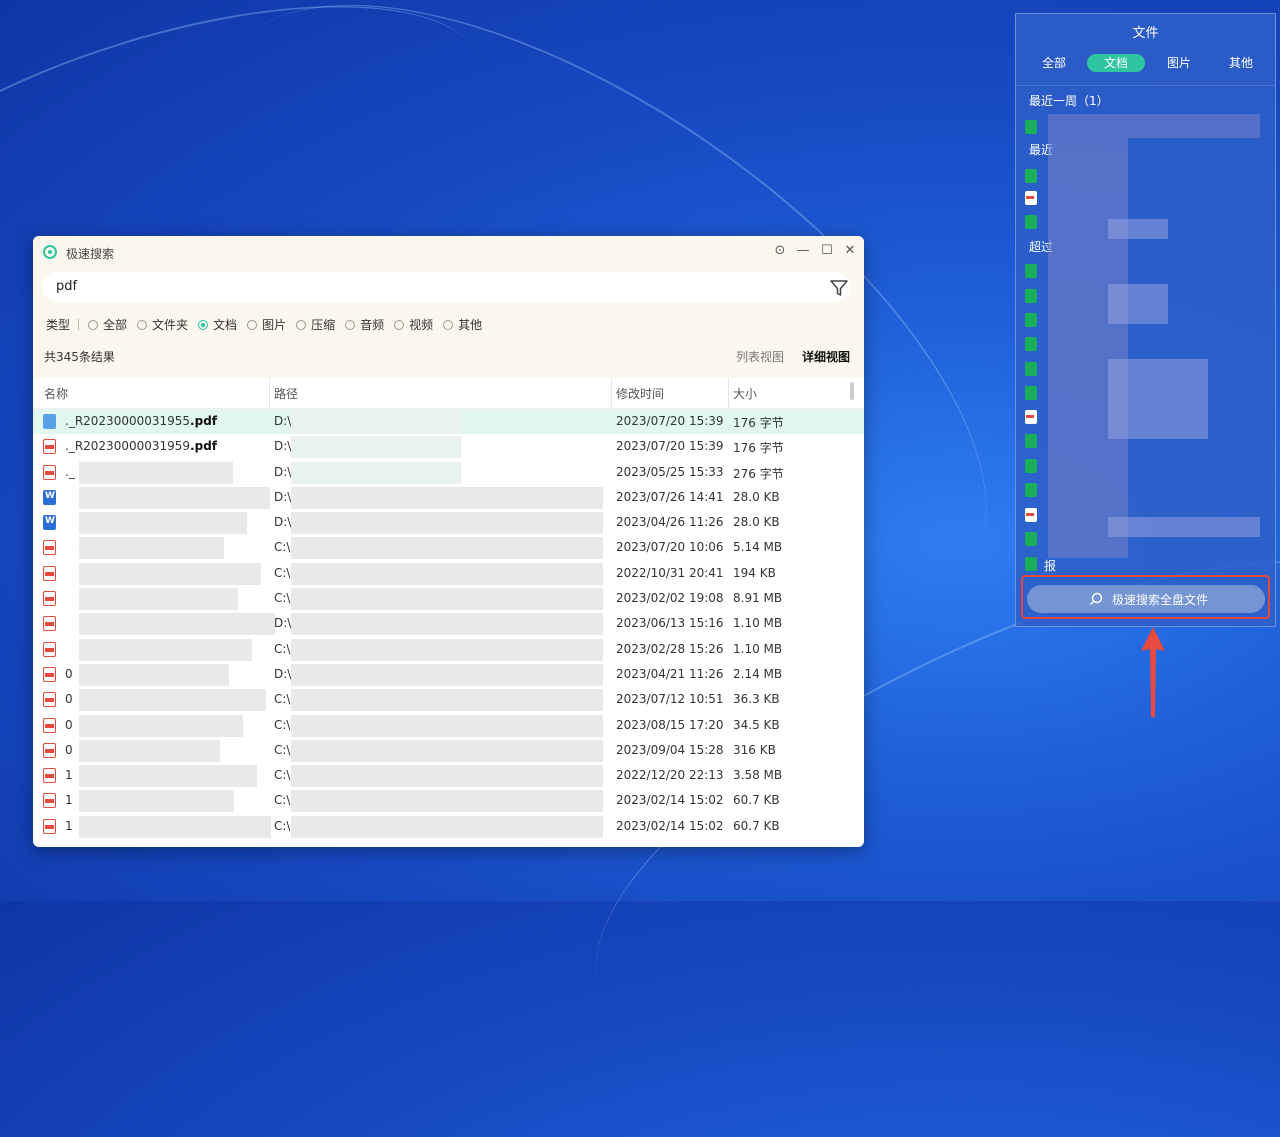  I want to click on type-option-audio: 音频, so click(364, 324).